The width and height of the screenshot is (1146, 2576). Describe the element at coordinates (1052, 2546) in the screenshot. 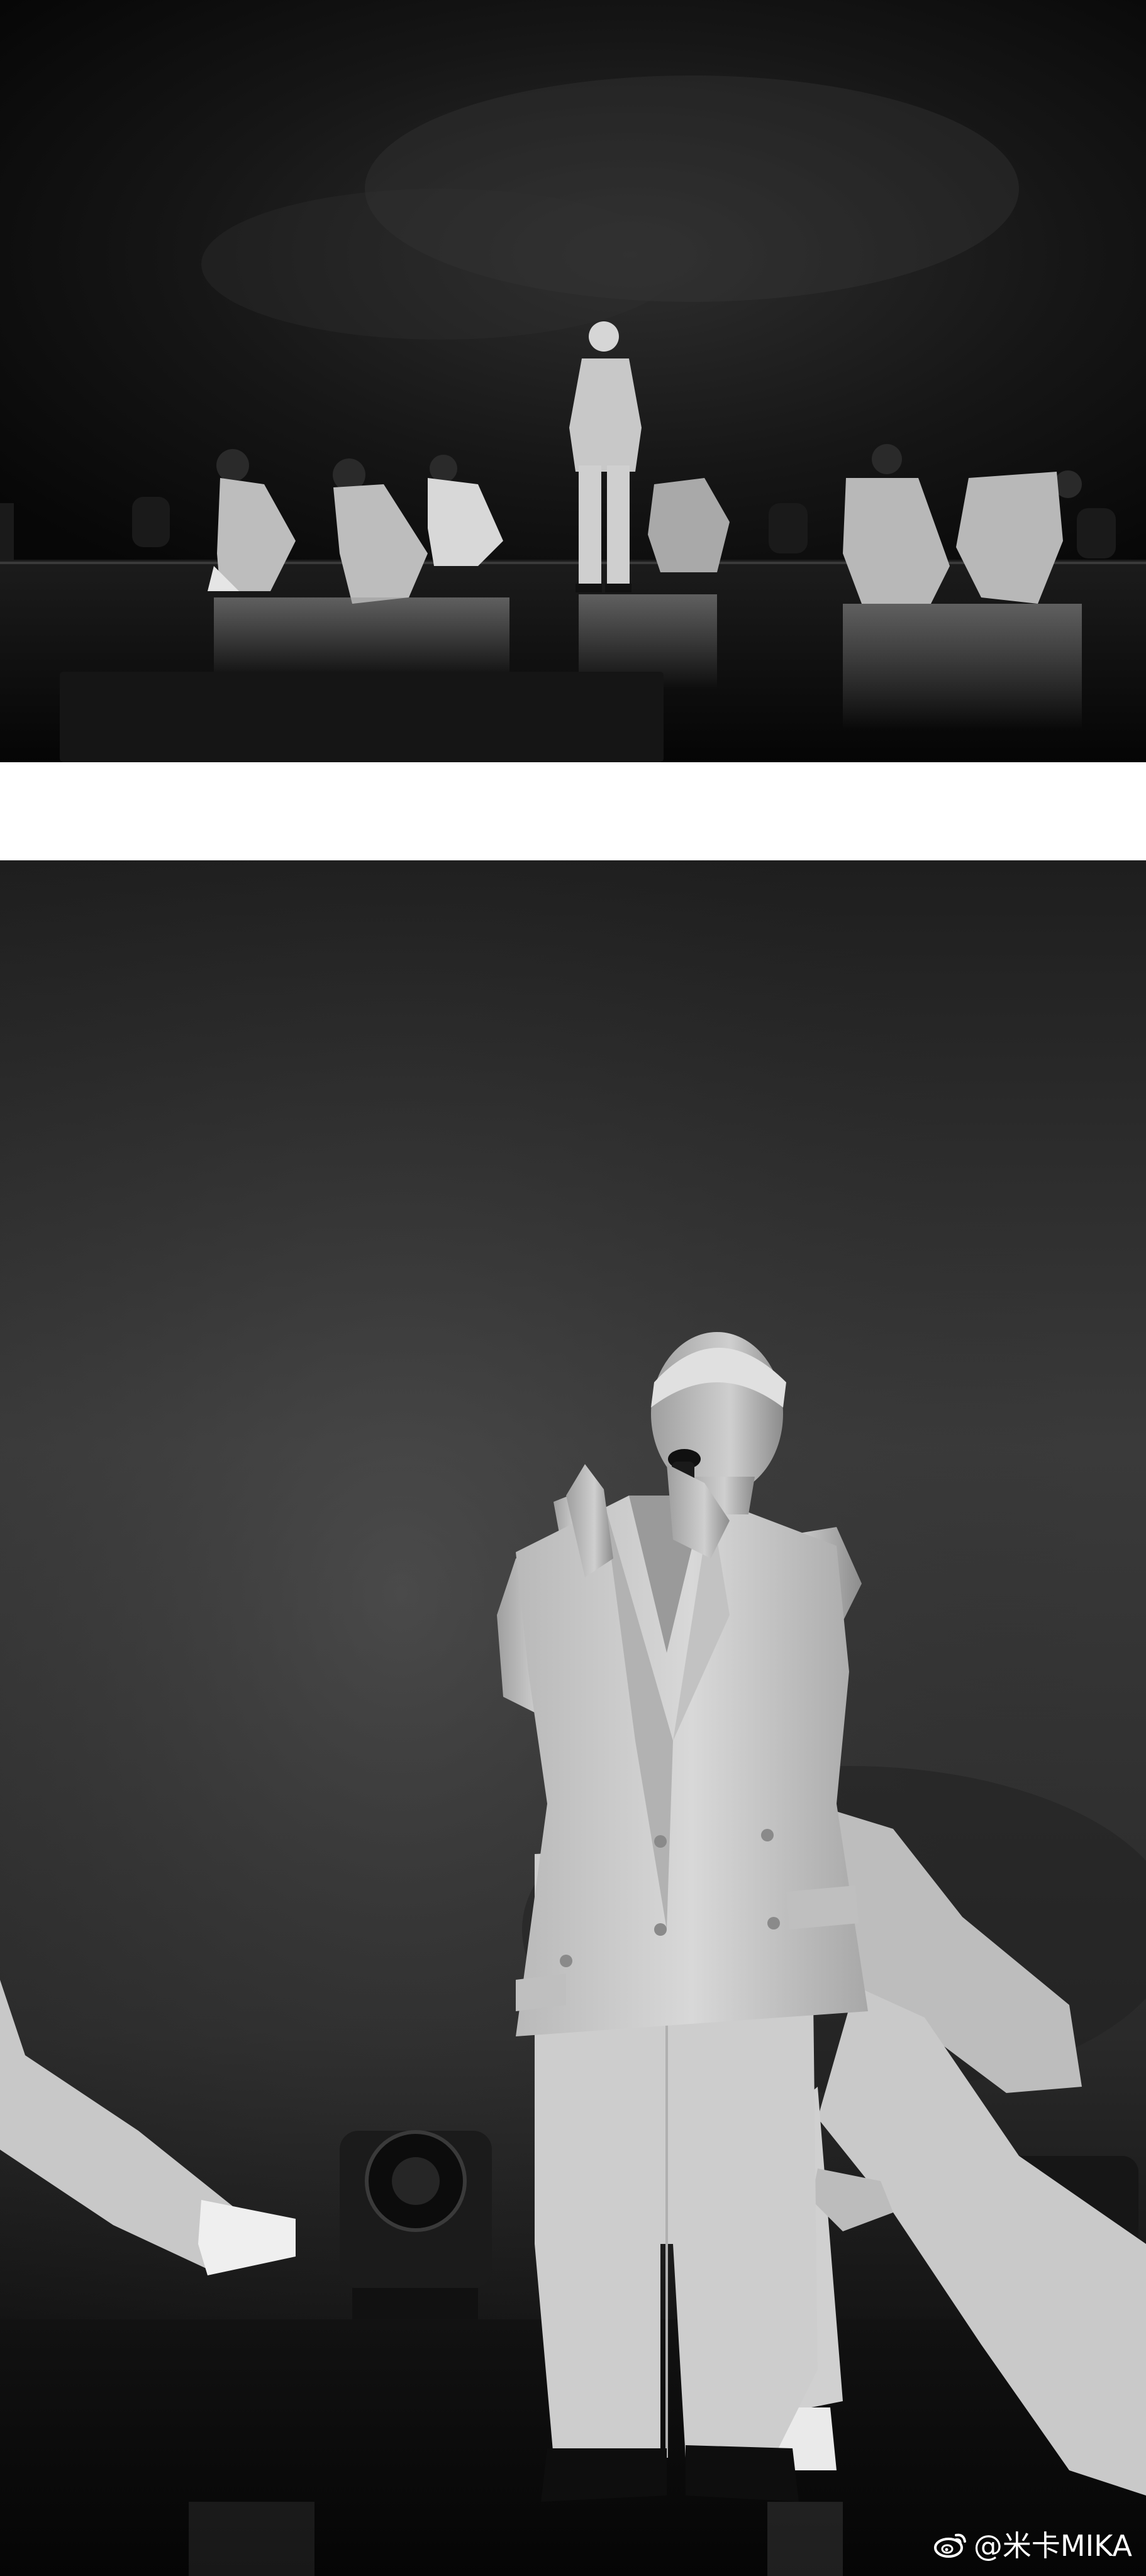

I see `watermark-text: @米卡MIKA` at that location.